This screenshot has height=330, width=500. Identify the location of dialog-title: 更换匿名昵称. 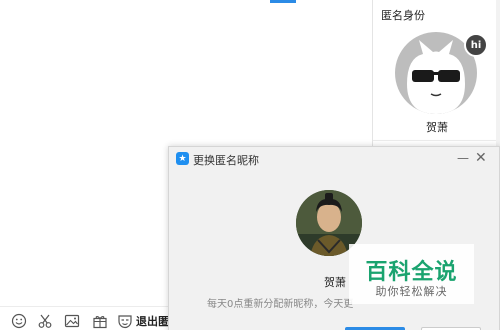
(226, 160).